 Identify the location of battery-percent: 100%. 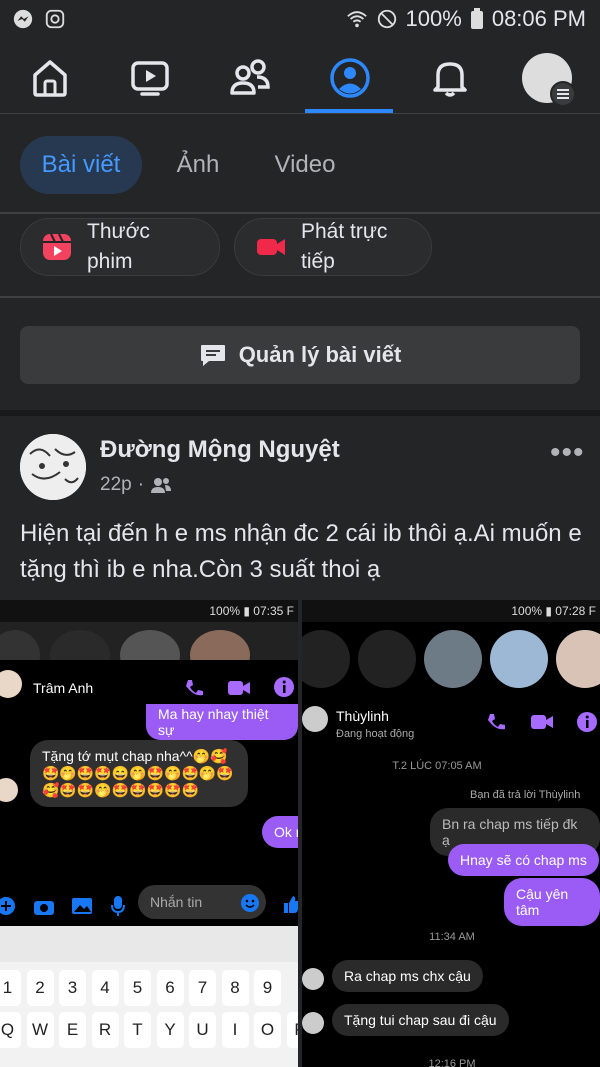
(433, 18).